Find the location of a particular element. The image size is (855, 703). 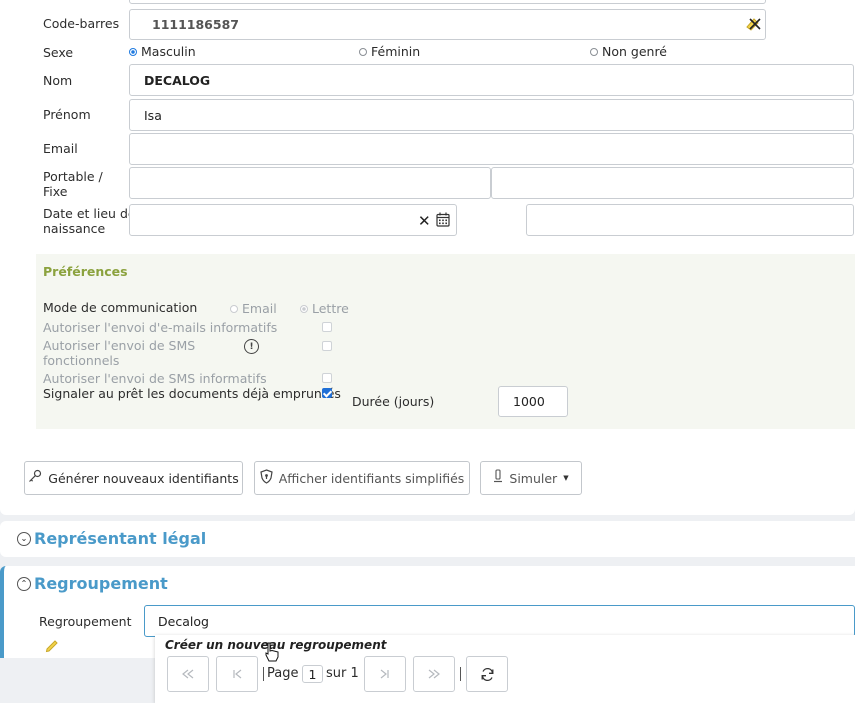

sex-option-label: Non genré is located at coordinates (634, 51).